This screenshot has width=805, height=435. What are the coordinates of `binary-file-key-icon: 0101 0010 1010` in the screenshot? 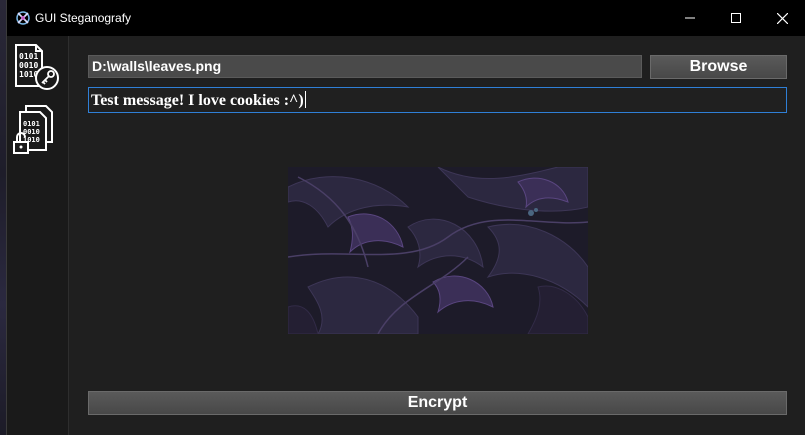 It's located at (37, 67).